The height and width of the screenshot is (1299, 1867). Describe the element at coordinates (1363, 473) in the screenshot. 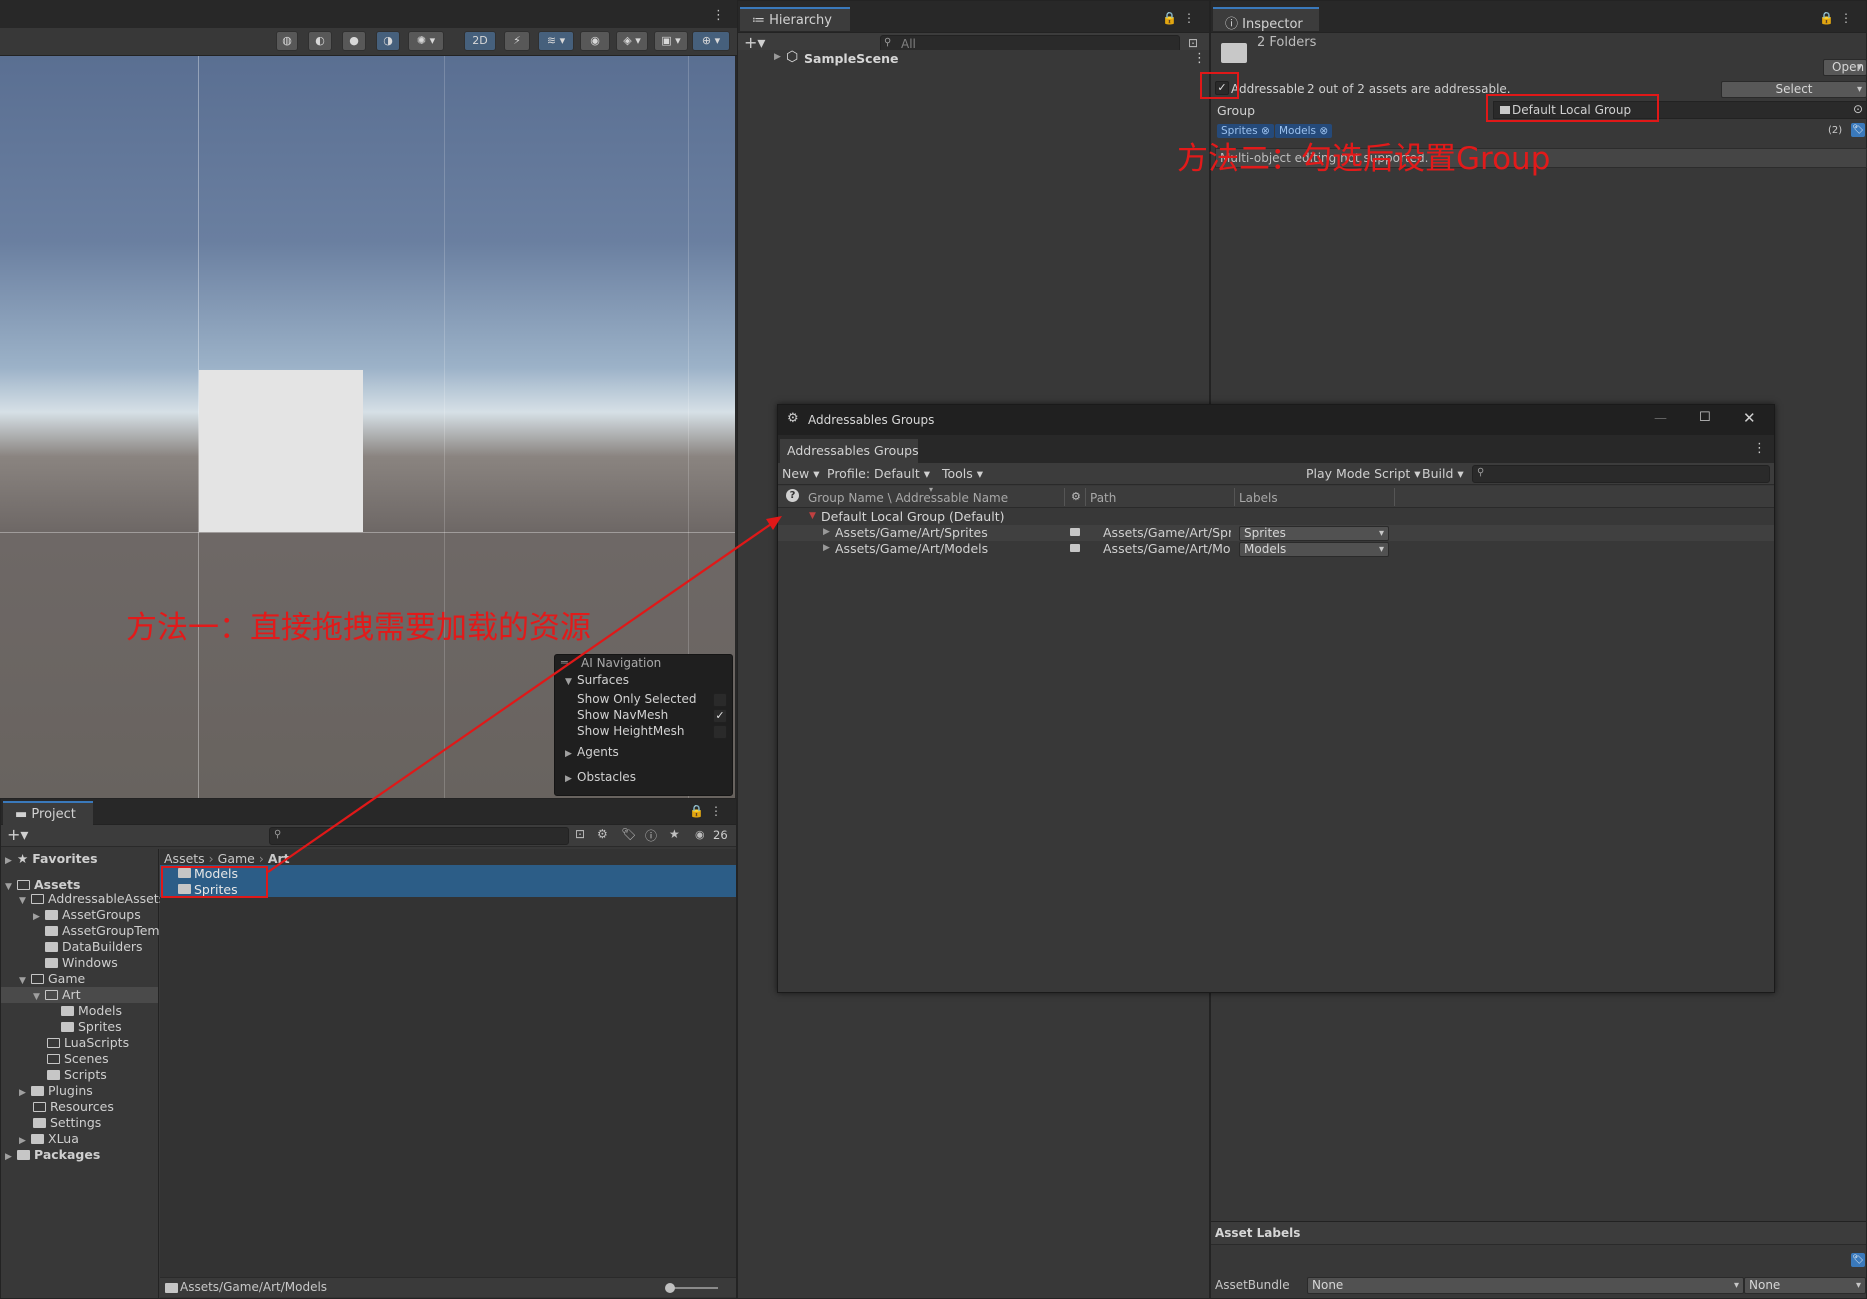

I see `play-mode-script-menu: Play Mode Script ▾` at that location.